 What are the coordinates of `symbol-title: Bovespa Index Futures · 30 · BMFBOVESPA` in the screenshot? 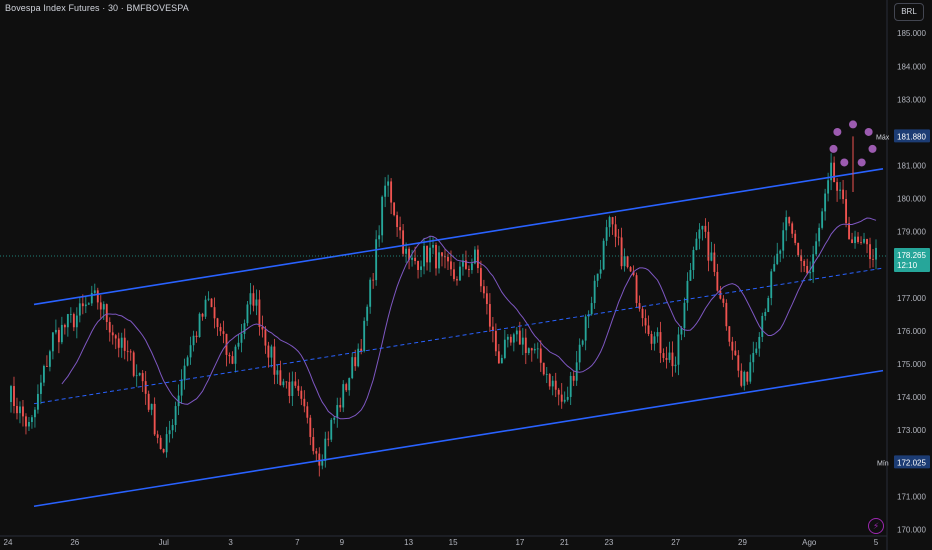 It's located at (97, 8).